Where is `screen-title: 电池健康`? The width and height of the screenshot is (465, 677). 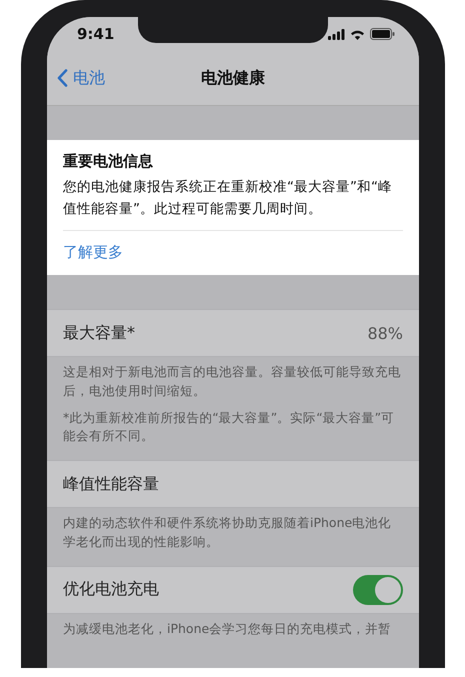
screen-title: 电池健康 is located at coordinates (233, 78).